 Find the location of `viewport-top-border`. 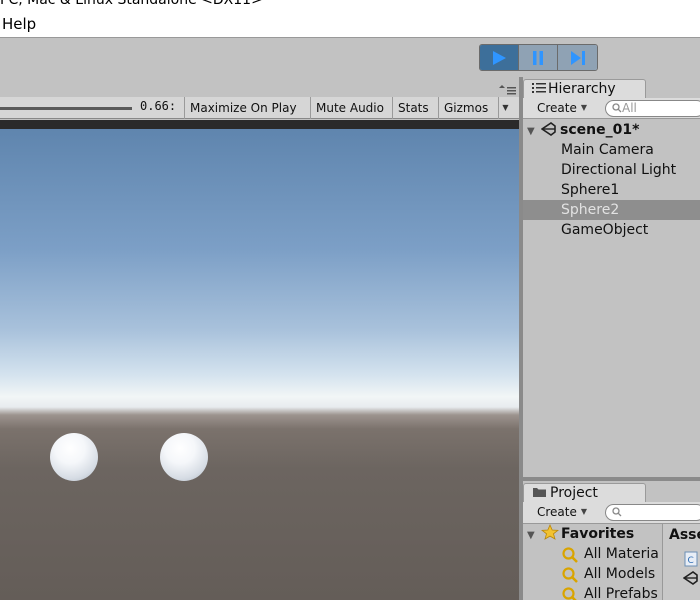

viewport-top-border is located at coordinates (259, 124).